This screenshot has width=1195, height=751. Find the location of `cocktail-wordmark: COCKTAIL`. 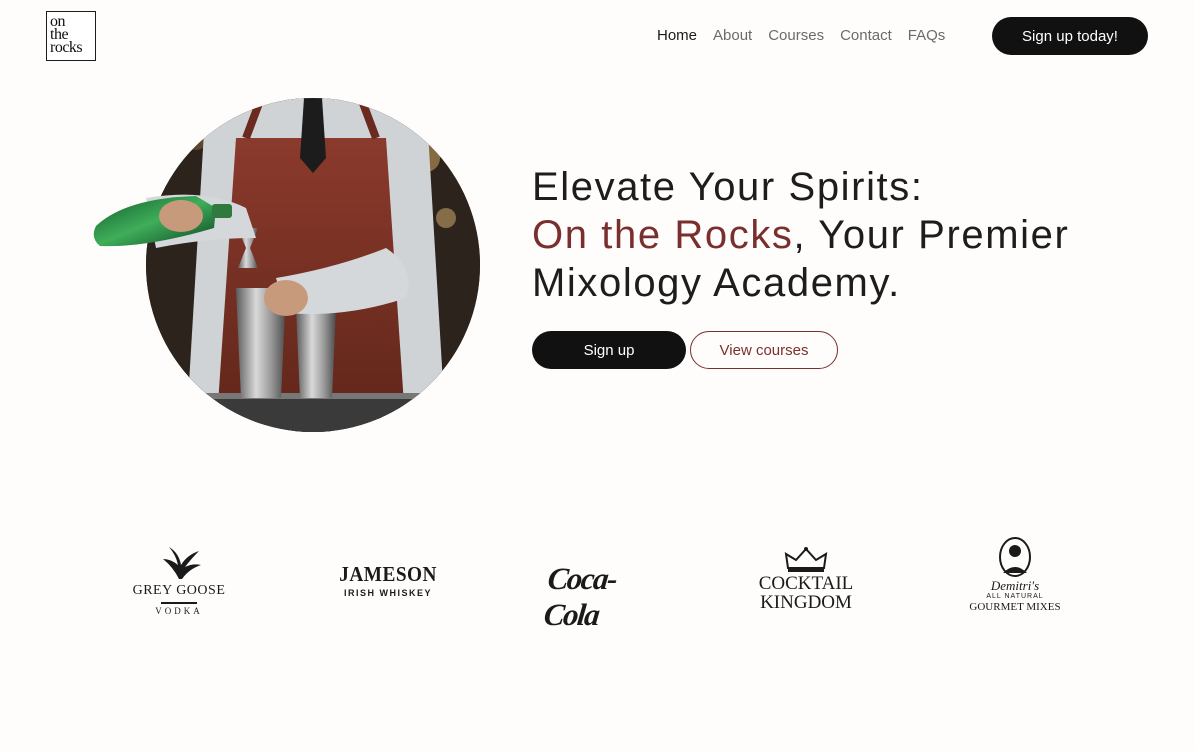

cocktail-wordmark: COCKTAIL is located at coordinates (806, 583).